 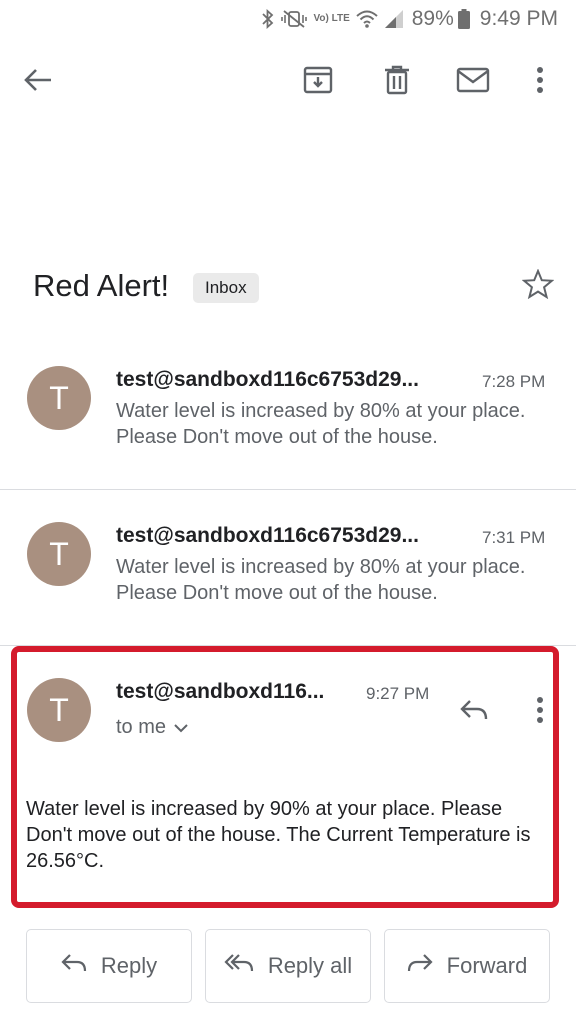 What do you see at coordinates (181, 727) in the screenshot?
I see `chevron-down-icon` at bounding box center [181, 727].